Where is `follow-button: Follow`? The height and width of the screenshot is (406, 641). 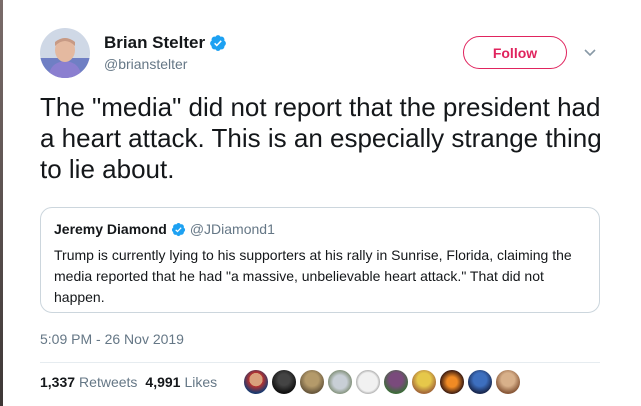 follow-button: Follow is located at coordinates (515, 52).